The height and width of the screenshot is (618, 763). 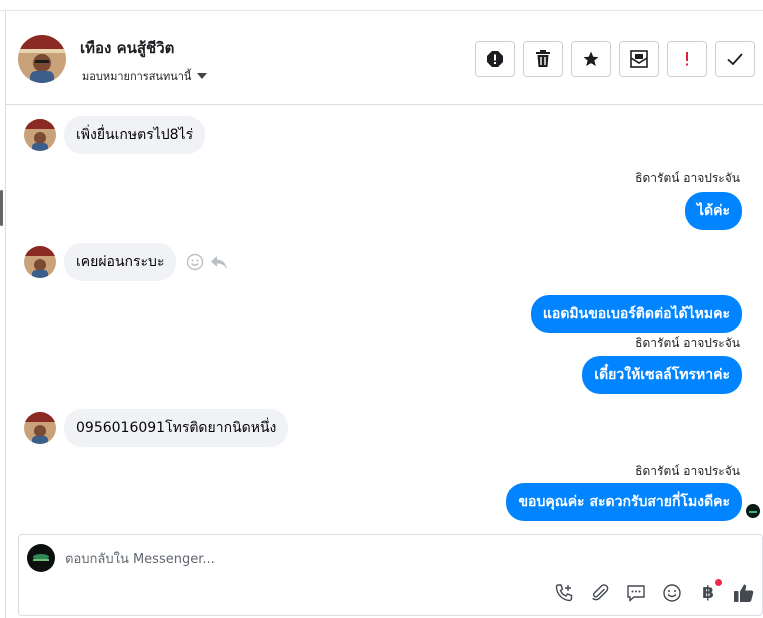 I want to click on like-thumb-icon, so click(x=744, y=593).